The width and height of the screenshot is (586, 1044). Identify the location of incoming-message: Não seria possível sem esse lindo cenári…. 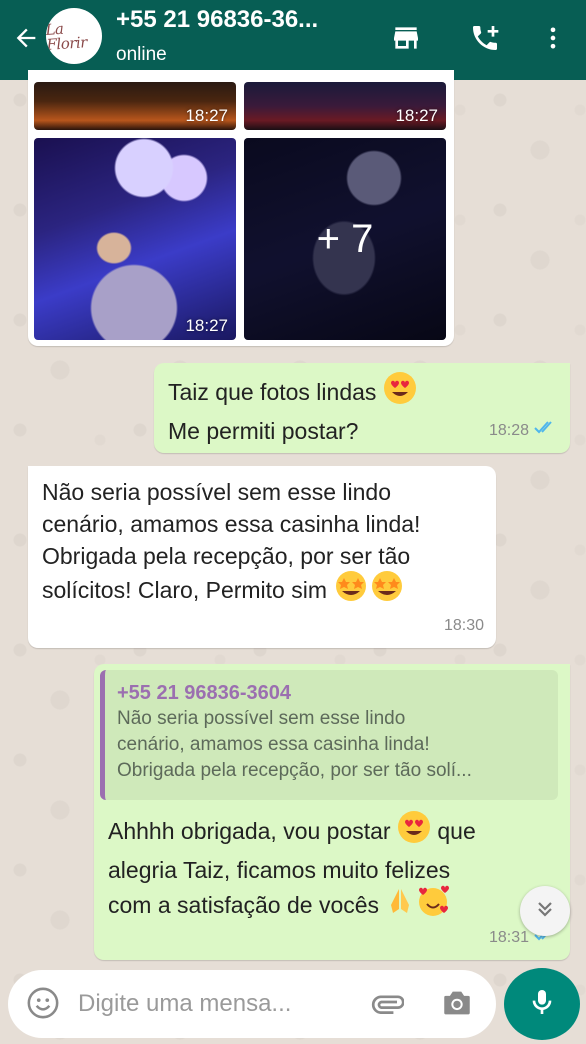
(262, 557).